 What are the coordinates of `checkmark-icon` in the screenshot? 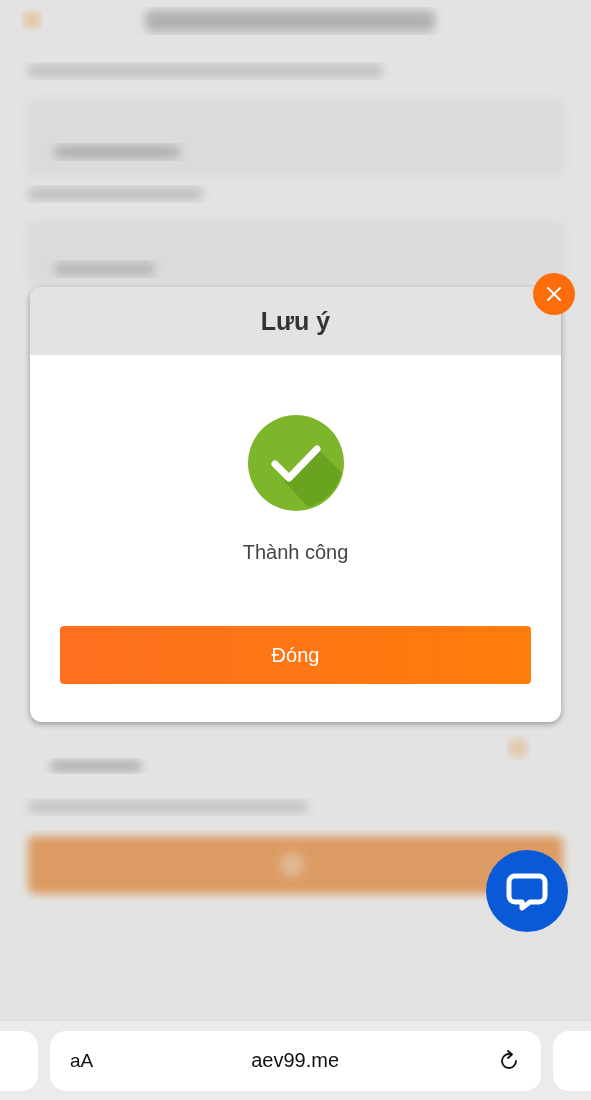 It's located at (295, 463).